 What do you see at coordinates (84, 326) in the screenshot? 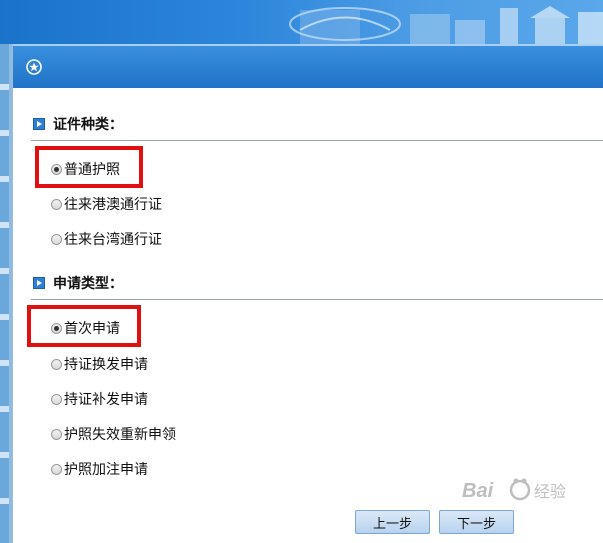
I see `highlight-box-first-application` at bounding box center [84, 326].